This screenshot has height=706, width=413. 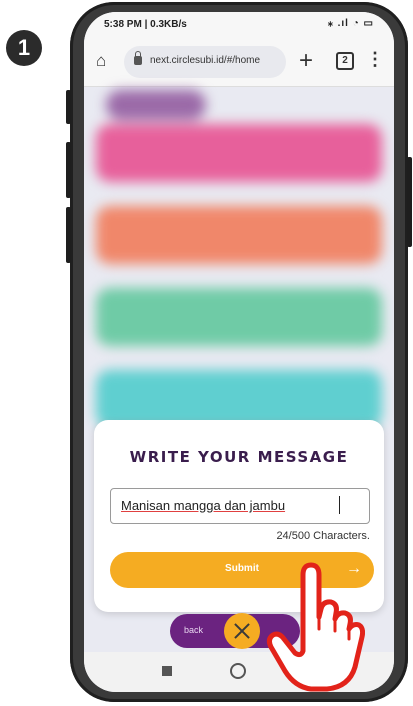 I want to click on browser-toolbar: ⌂ next.circlesubi.id/#/home + 2 ⋮, so click(x=239, y=62).